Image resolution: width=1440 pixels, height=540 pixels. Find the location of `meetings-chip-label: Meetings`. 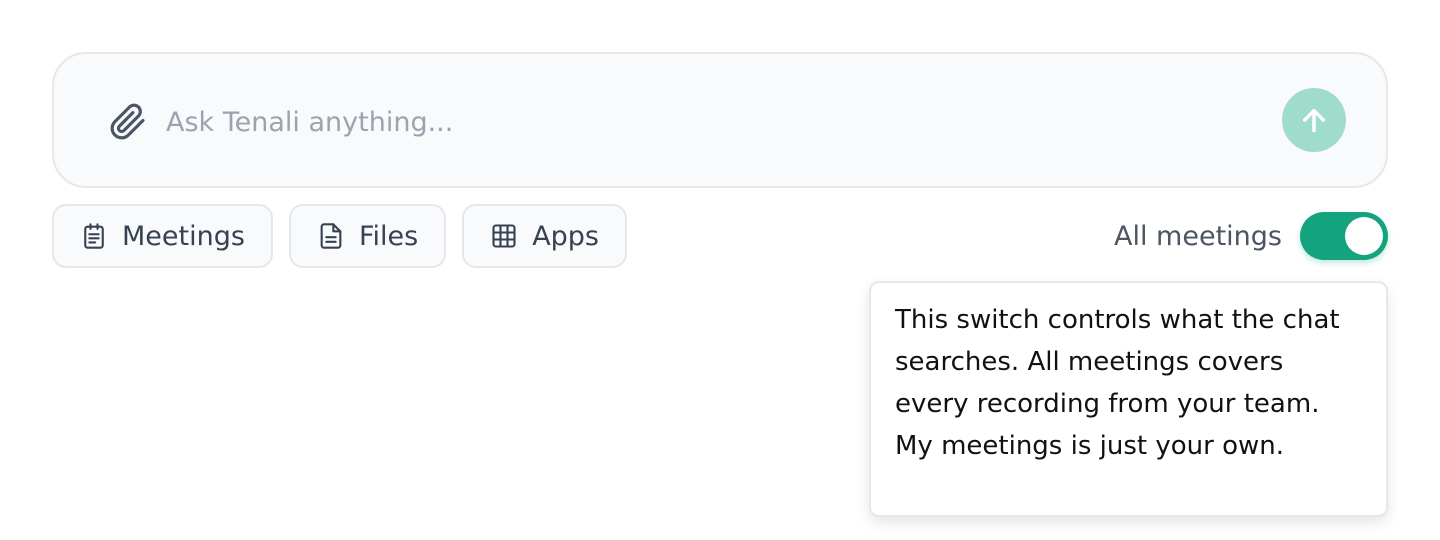

meetings-chip-label: Meetings is located at coordinates (183, 236).